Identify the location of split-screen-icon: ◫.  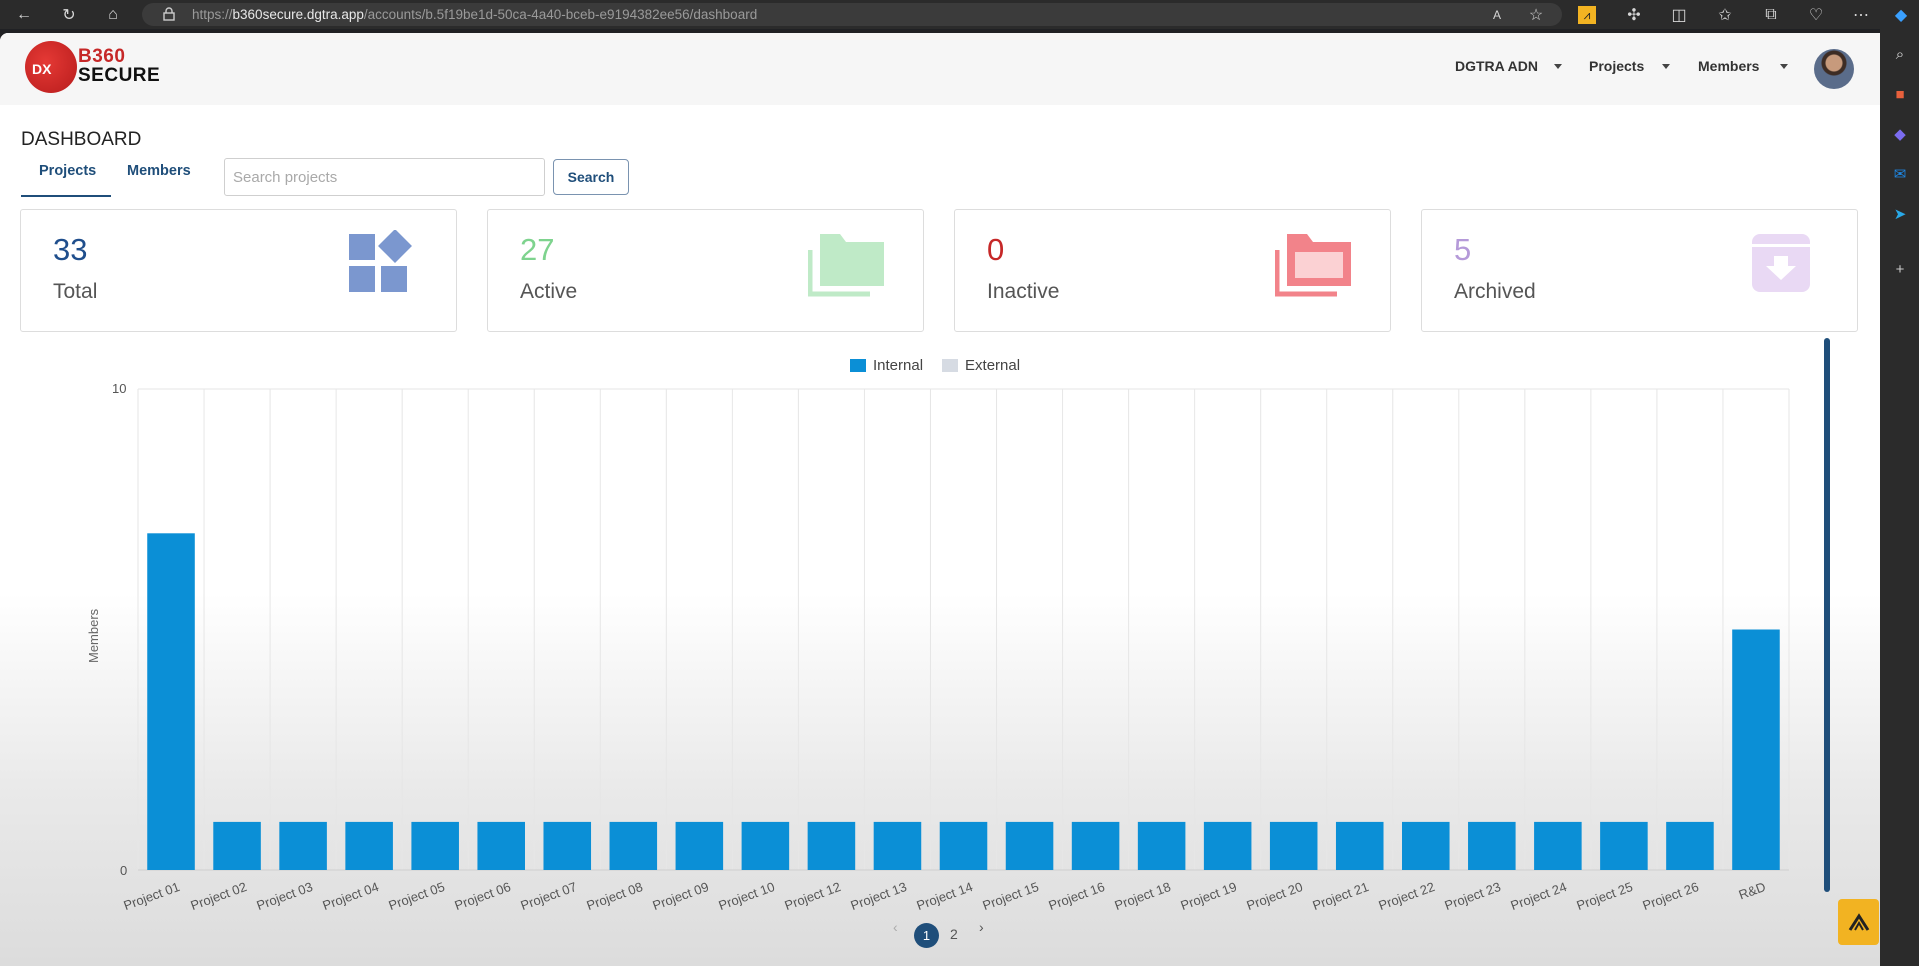
(1679, 15).